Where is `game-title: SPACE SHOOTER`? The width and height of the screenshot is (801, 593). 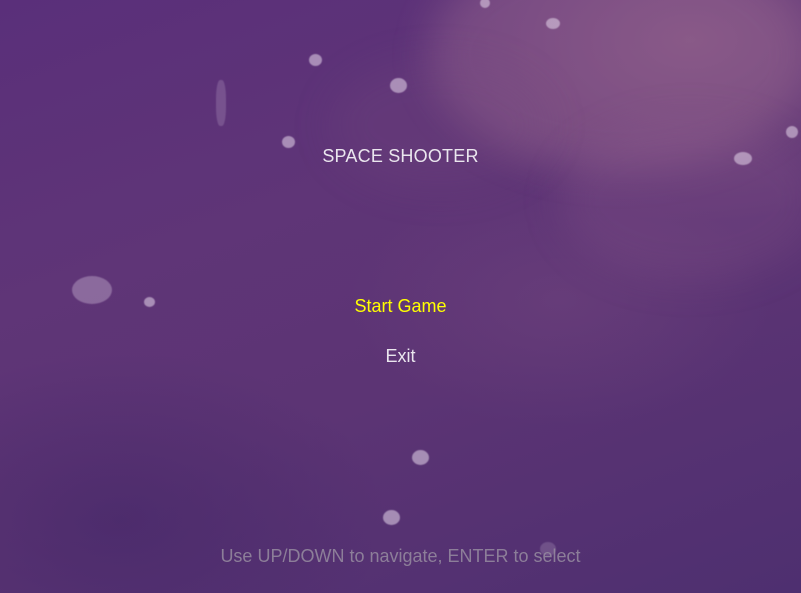
game-title: SPACE SHOOTER is located at coordinates (400, 156).